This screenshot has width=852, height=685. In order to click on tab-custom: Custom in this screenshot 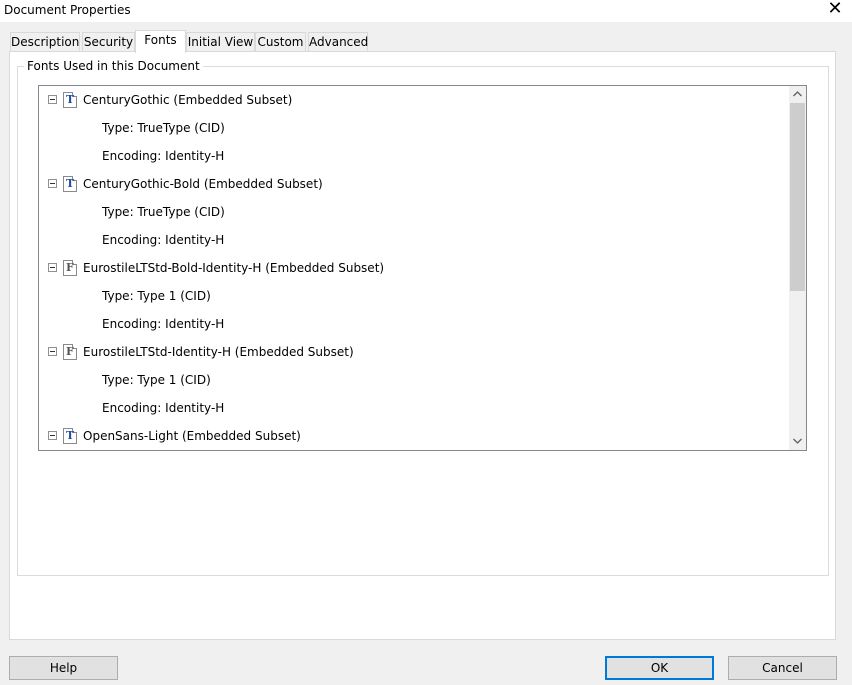, I will do `click(280, 41)`.